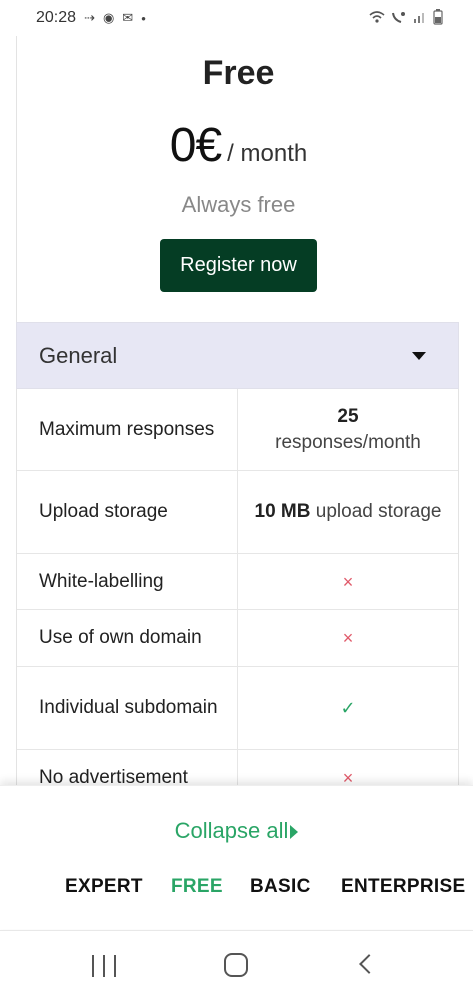 This screenshot has height=1000, width=473. I want to click on signal-icon, so click(420, 18).